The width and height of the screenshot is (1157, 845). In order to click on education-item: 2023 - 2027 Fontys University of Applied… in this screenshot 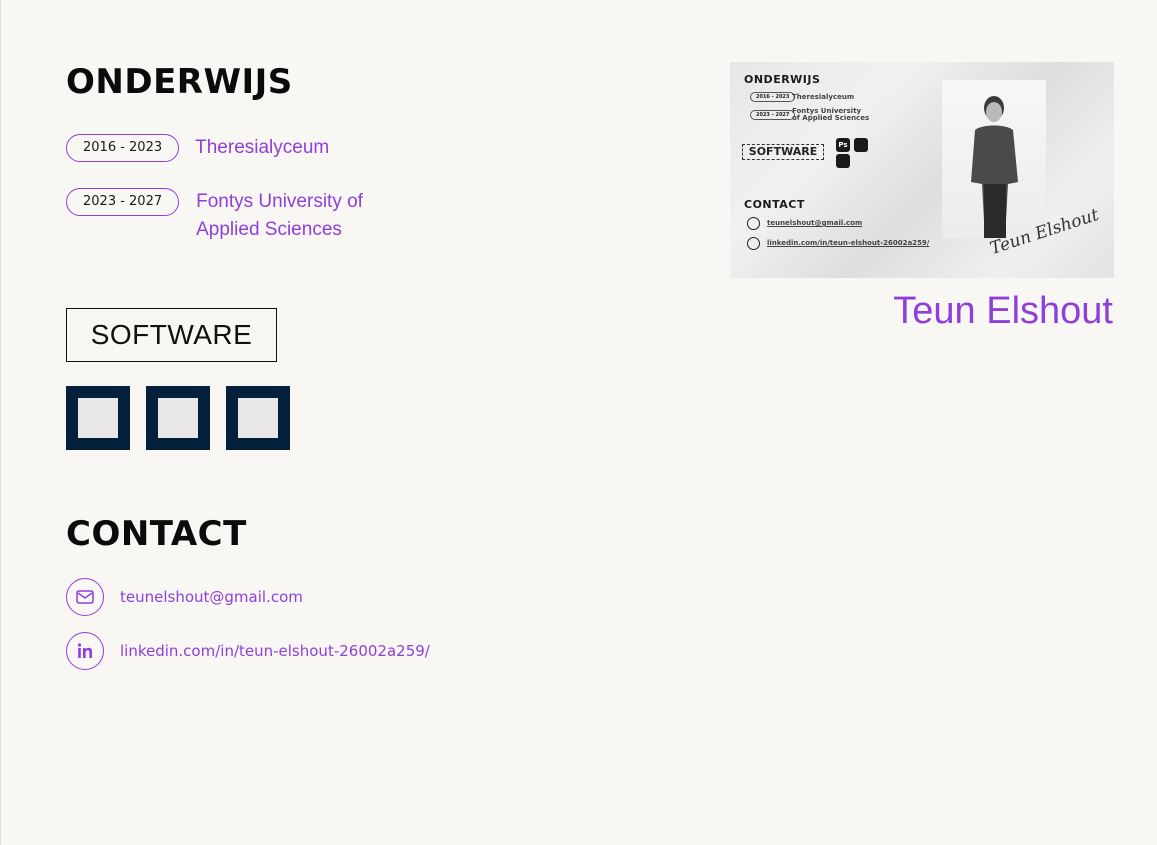, I will do `click(241, 216)`.